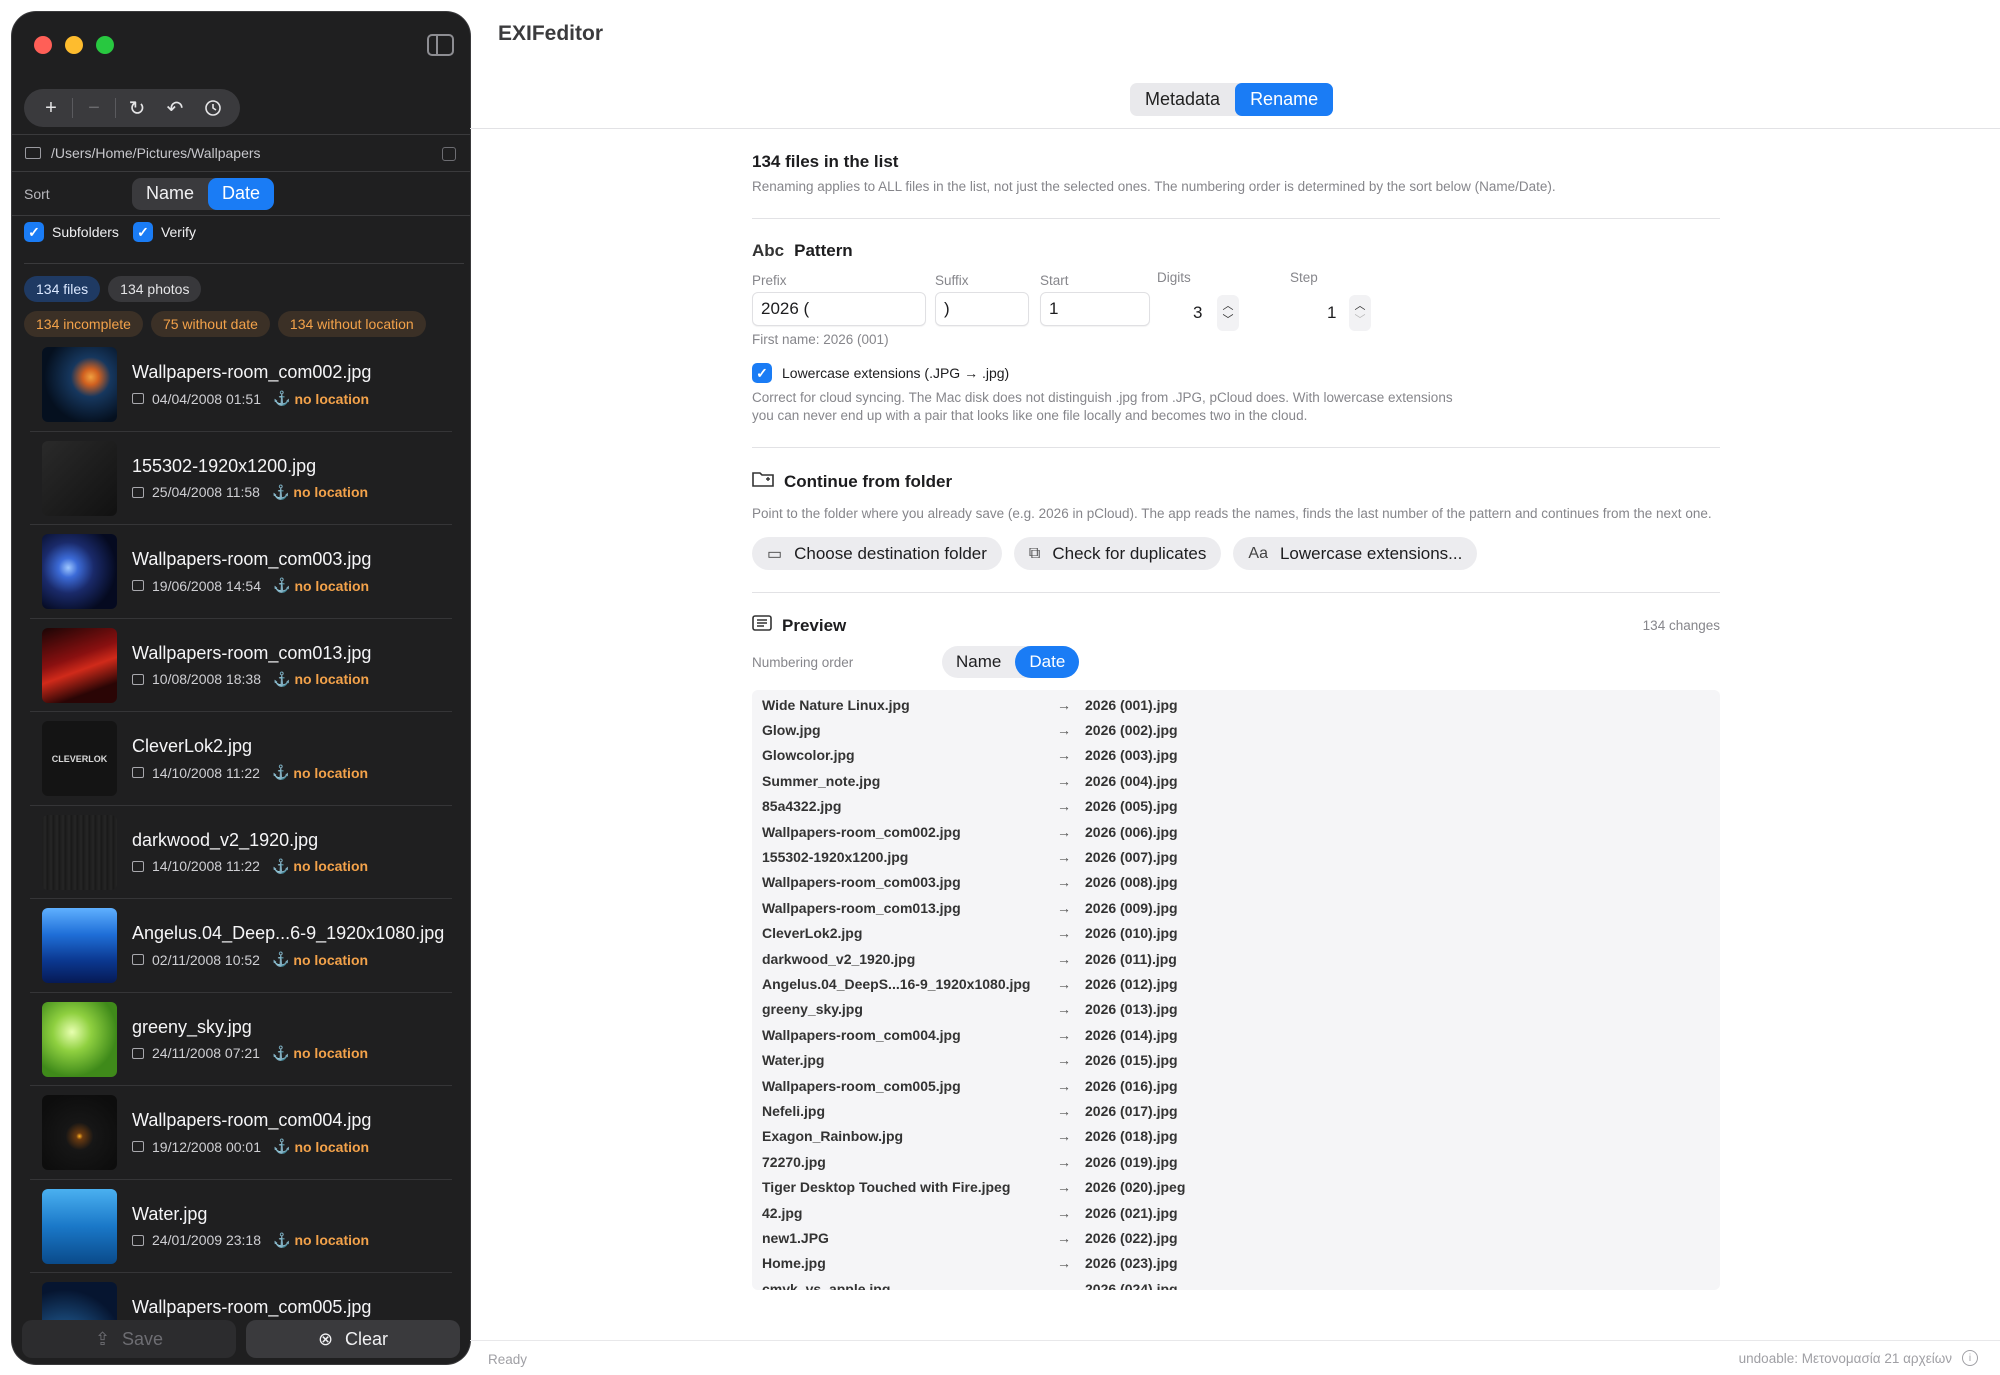 This screenshot has width=2000, height=1375. I want to click on old-filename: Tiger Desktop Touched with Fire.jpeg, so click(886, 1187).